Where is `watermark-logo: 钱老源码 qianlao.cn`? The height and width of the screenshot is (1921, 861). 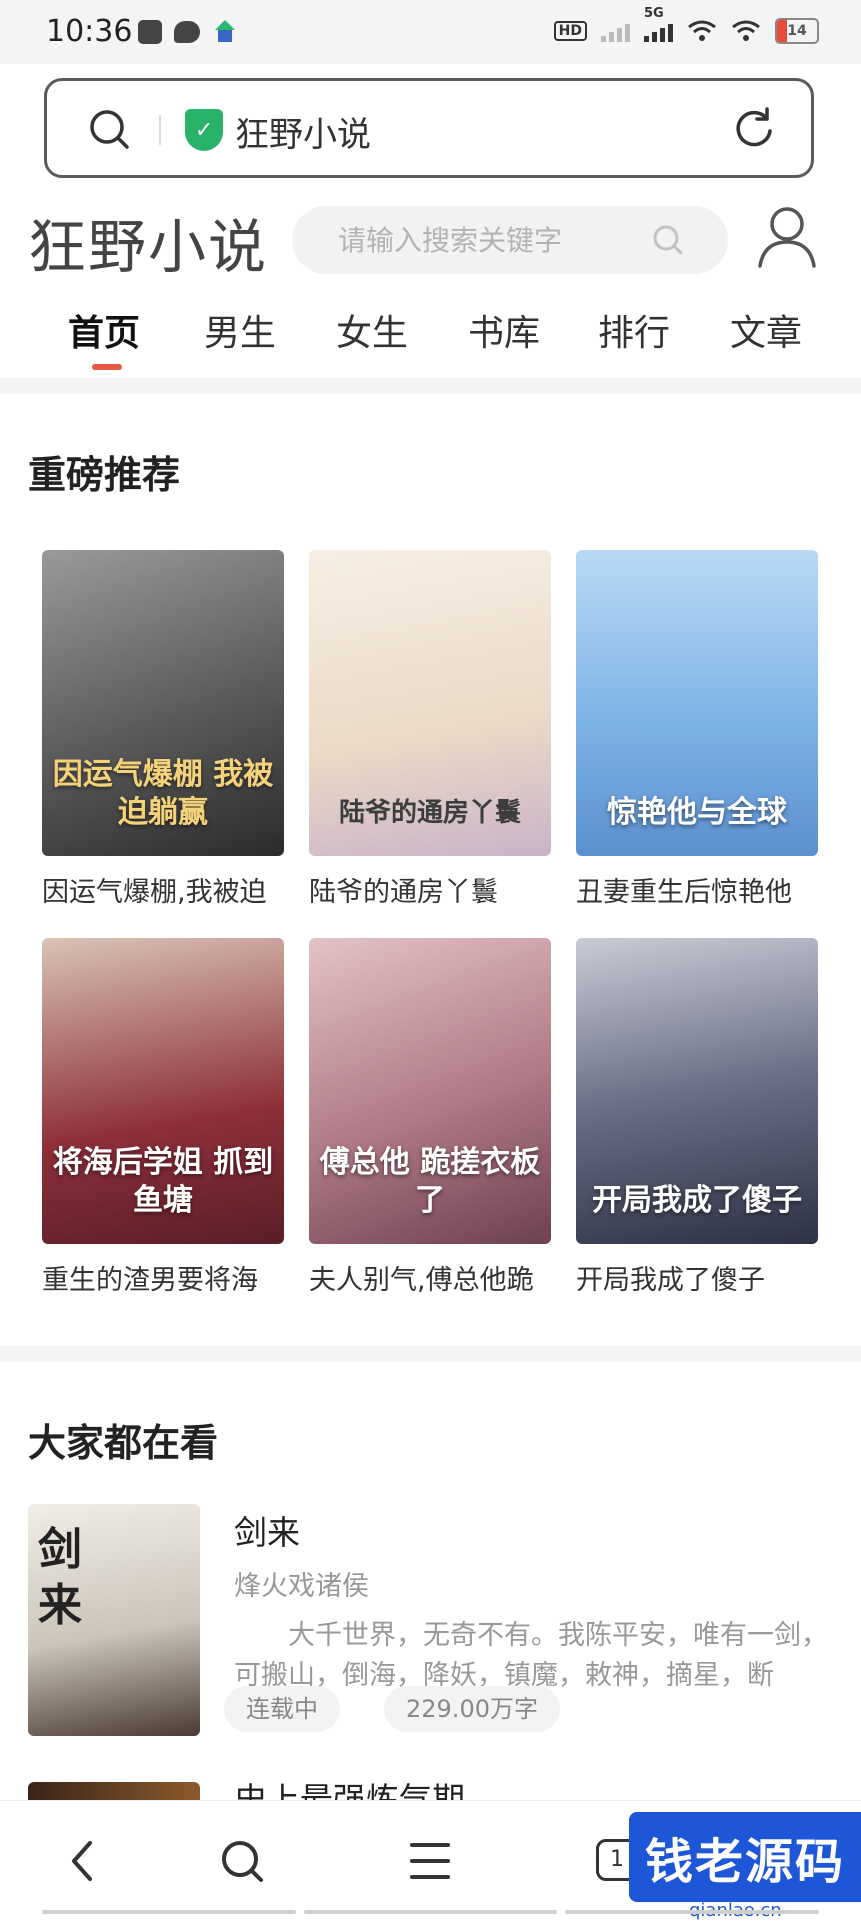
watermark-logo: 钱老源码 qianlao.cn is located at coordinates (736, 1866).